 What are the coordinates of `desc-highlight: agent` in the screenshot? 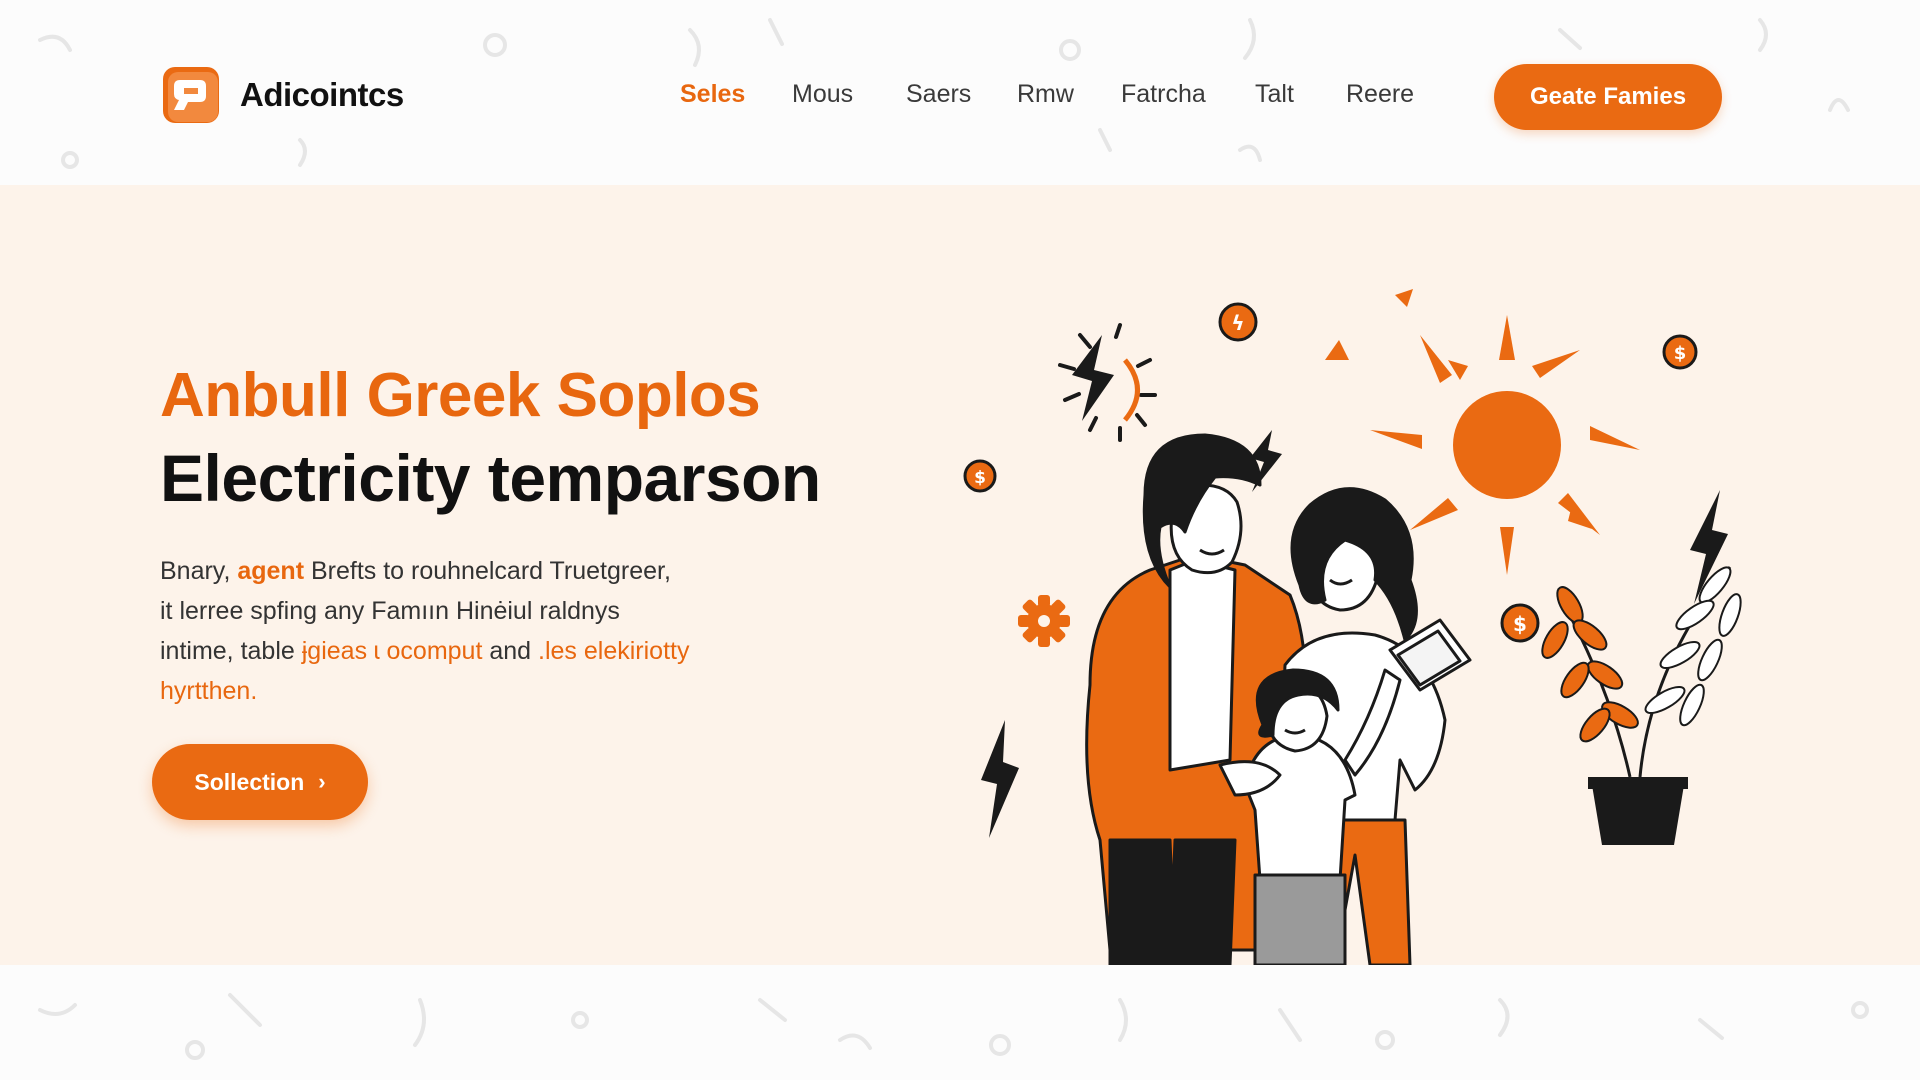 It's located at (271, 571).